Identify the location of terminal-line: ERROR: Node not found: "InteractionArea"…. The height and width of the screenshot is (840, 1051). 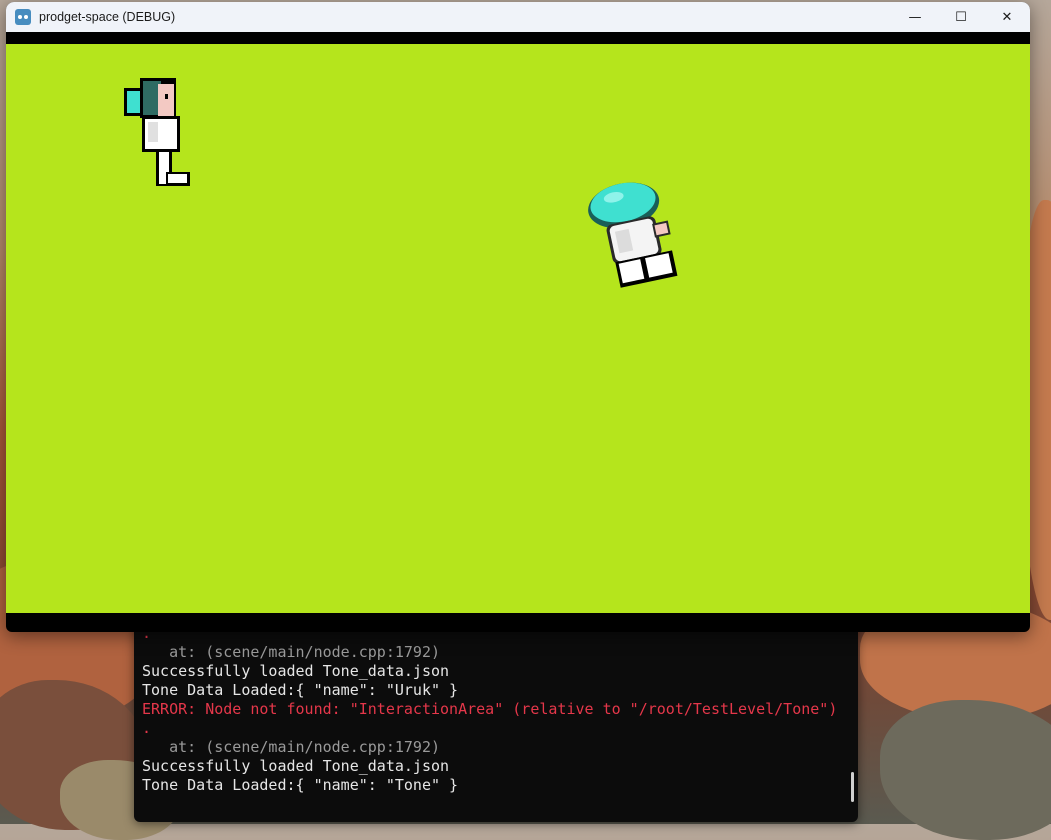
(490, 709).